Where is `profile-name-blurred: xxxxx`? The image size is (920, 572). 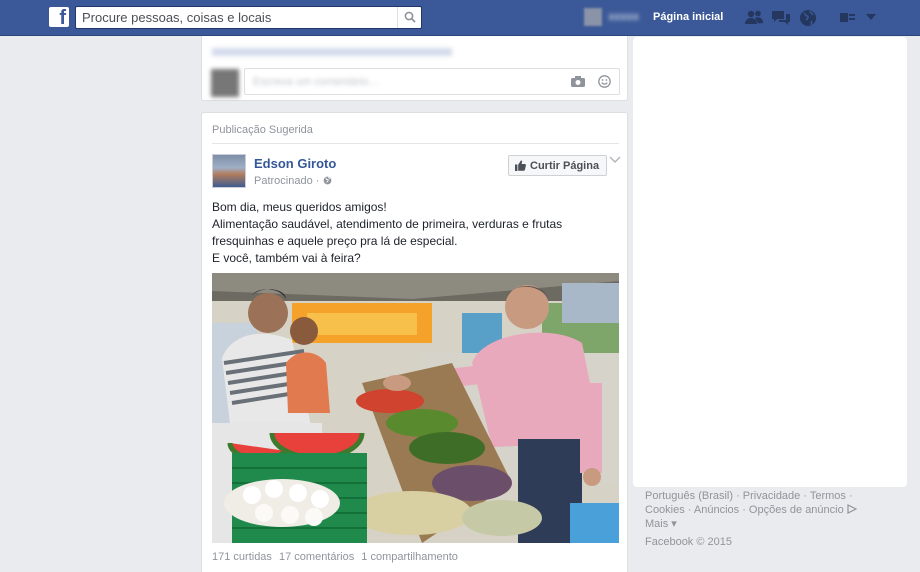
profile-name-blurred: xxxxx is located at coordinates (623, 17).